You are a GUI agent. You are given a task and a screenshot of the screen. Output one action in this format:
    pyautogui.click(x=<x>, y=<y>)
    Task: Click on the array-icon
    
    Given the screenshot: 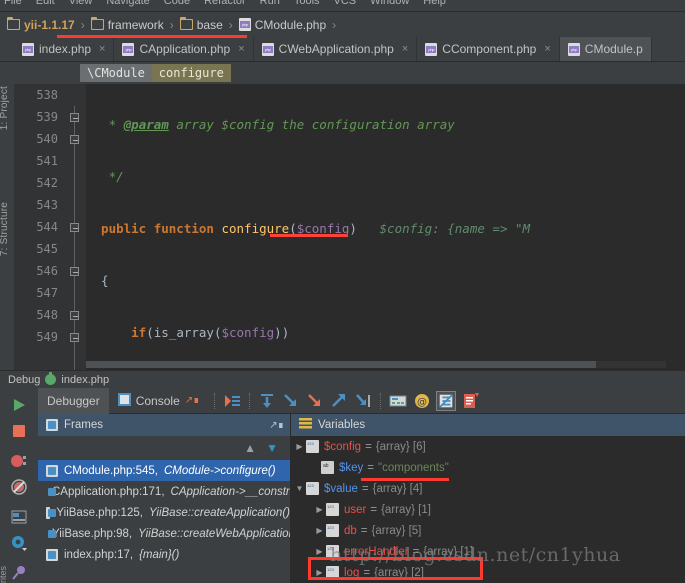 What is the action you would take?
    pyautogui.click(x=312, y=446)
    